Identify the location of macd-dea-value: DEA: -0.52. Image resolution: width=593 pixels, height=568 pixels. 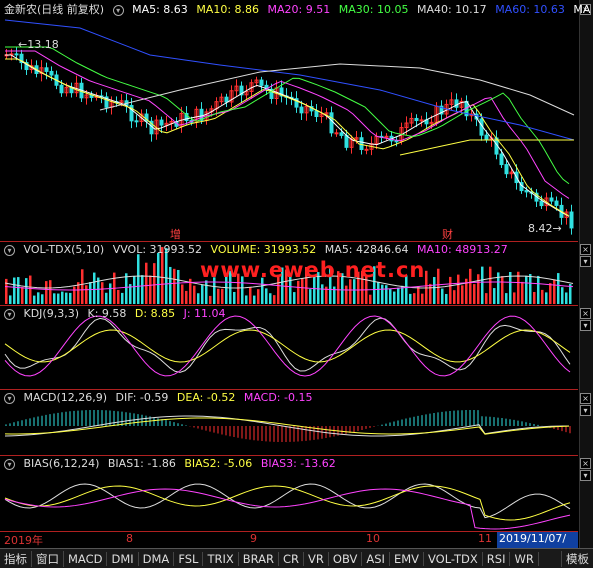
(206, 397).